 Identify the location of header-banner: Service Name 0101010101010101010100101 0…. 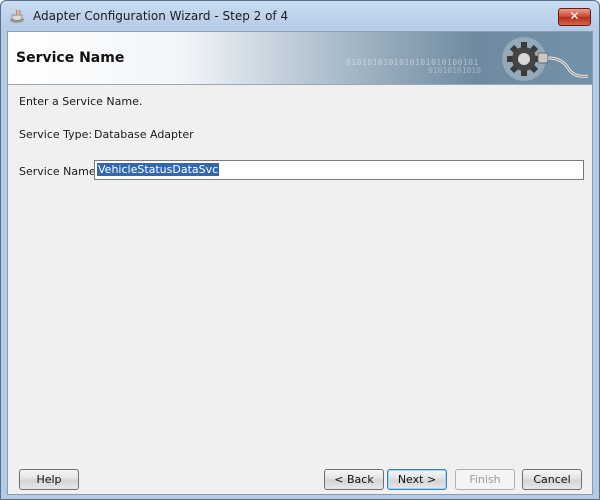
(300, 58).